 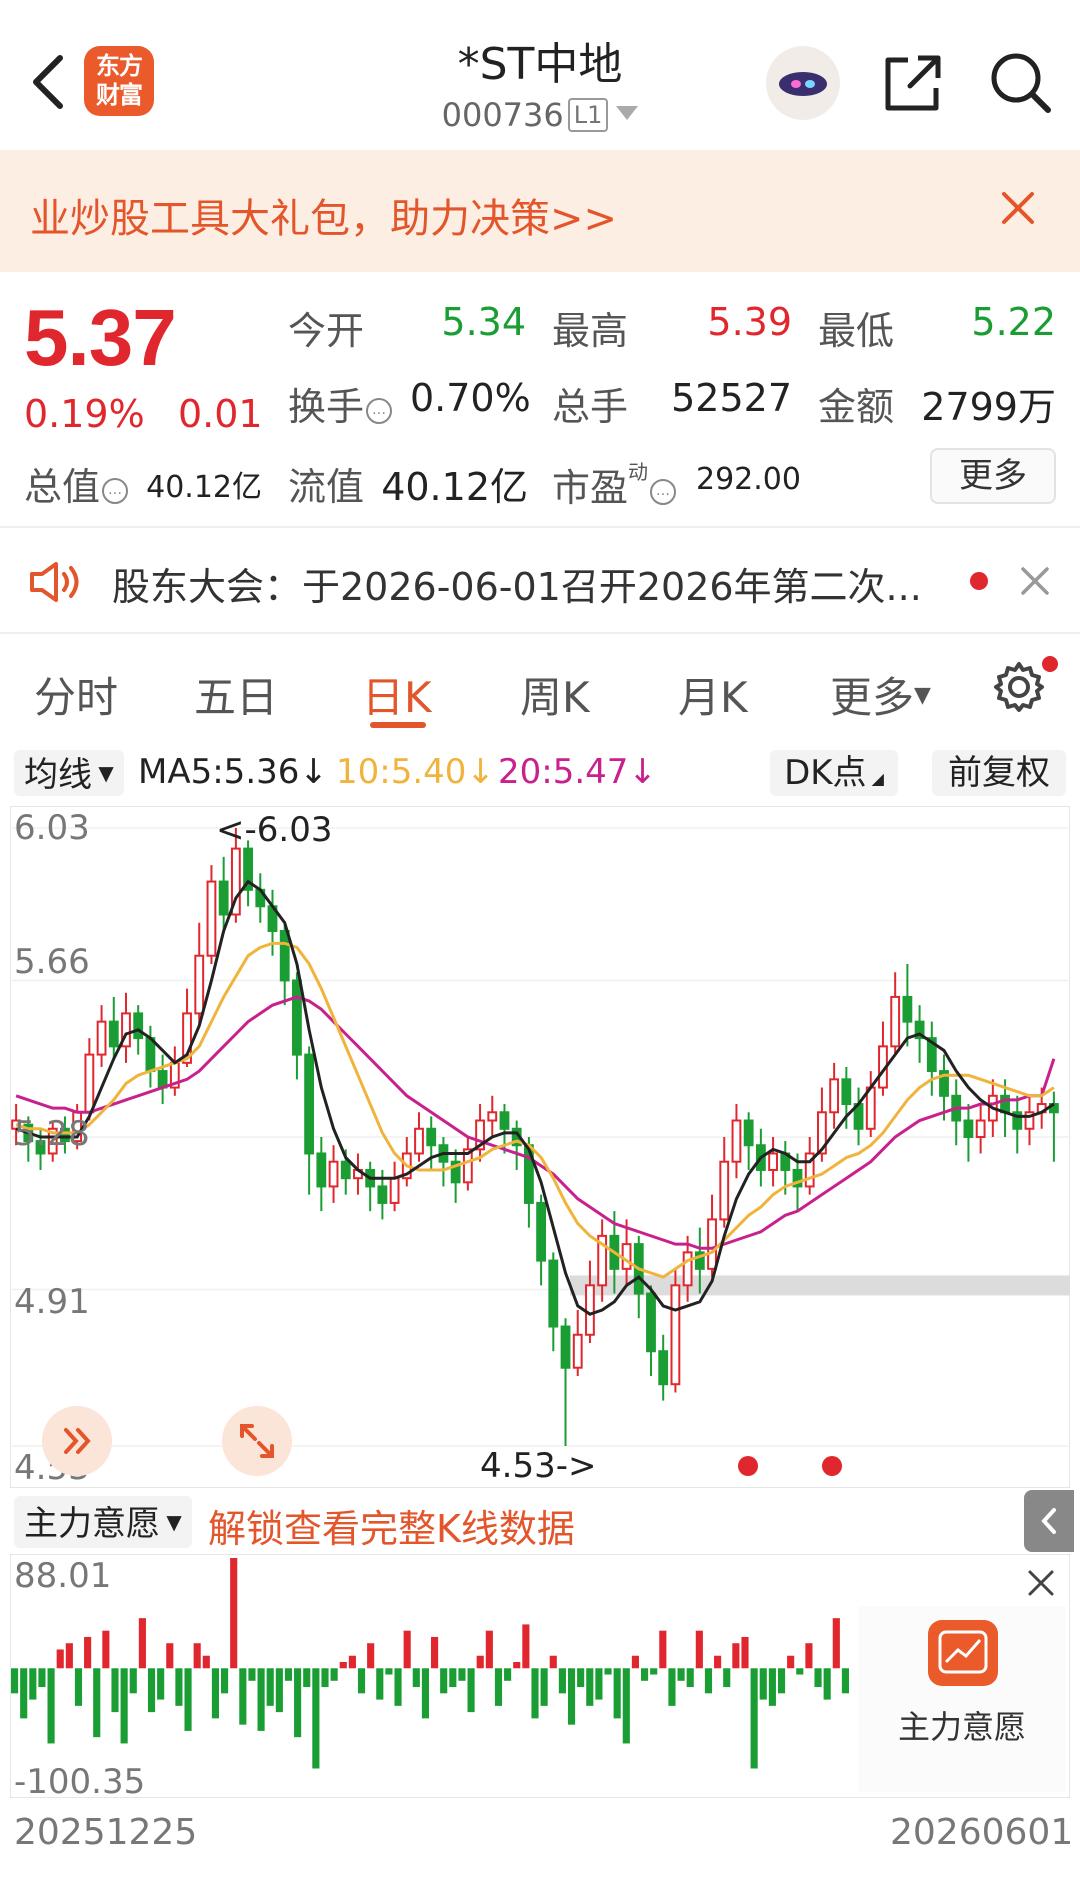 I want to click on robot-face-icon, so click(x=803, y=84).